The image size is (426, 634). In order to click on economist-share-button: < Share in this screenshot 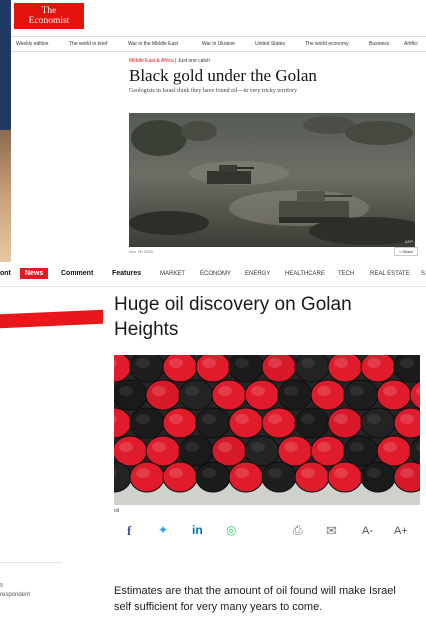, I will do `click(406, 251)`.